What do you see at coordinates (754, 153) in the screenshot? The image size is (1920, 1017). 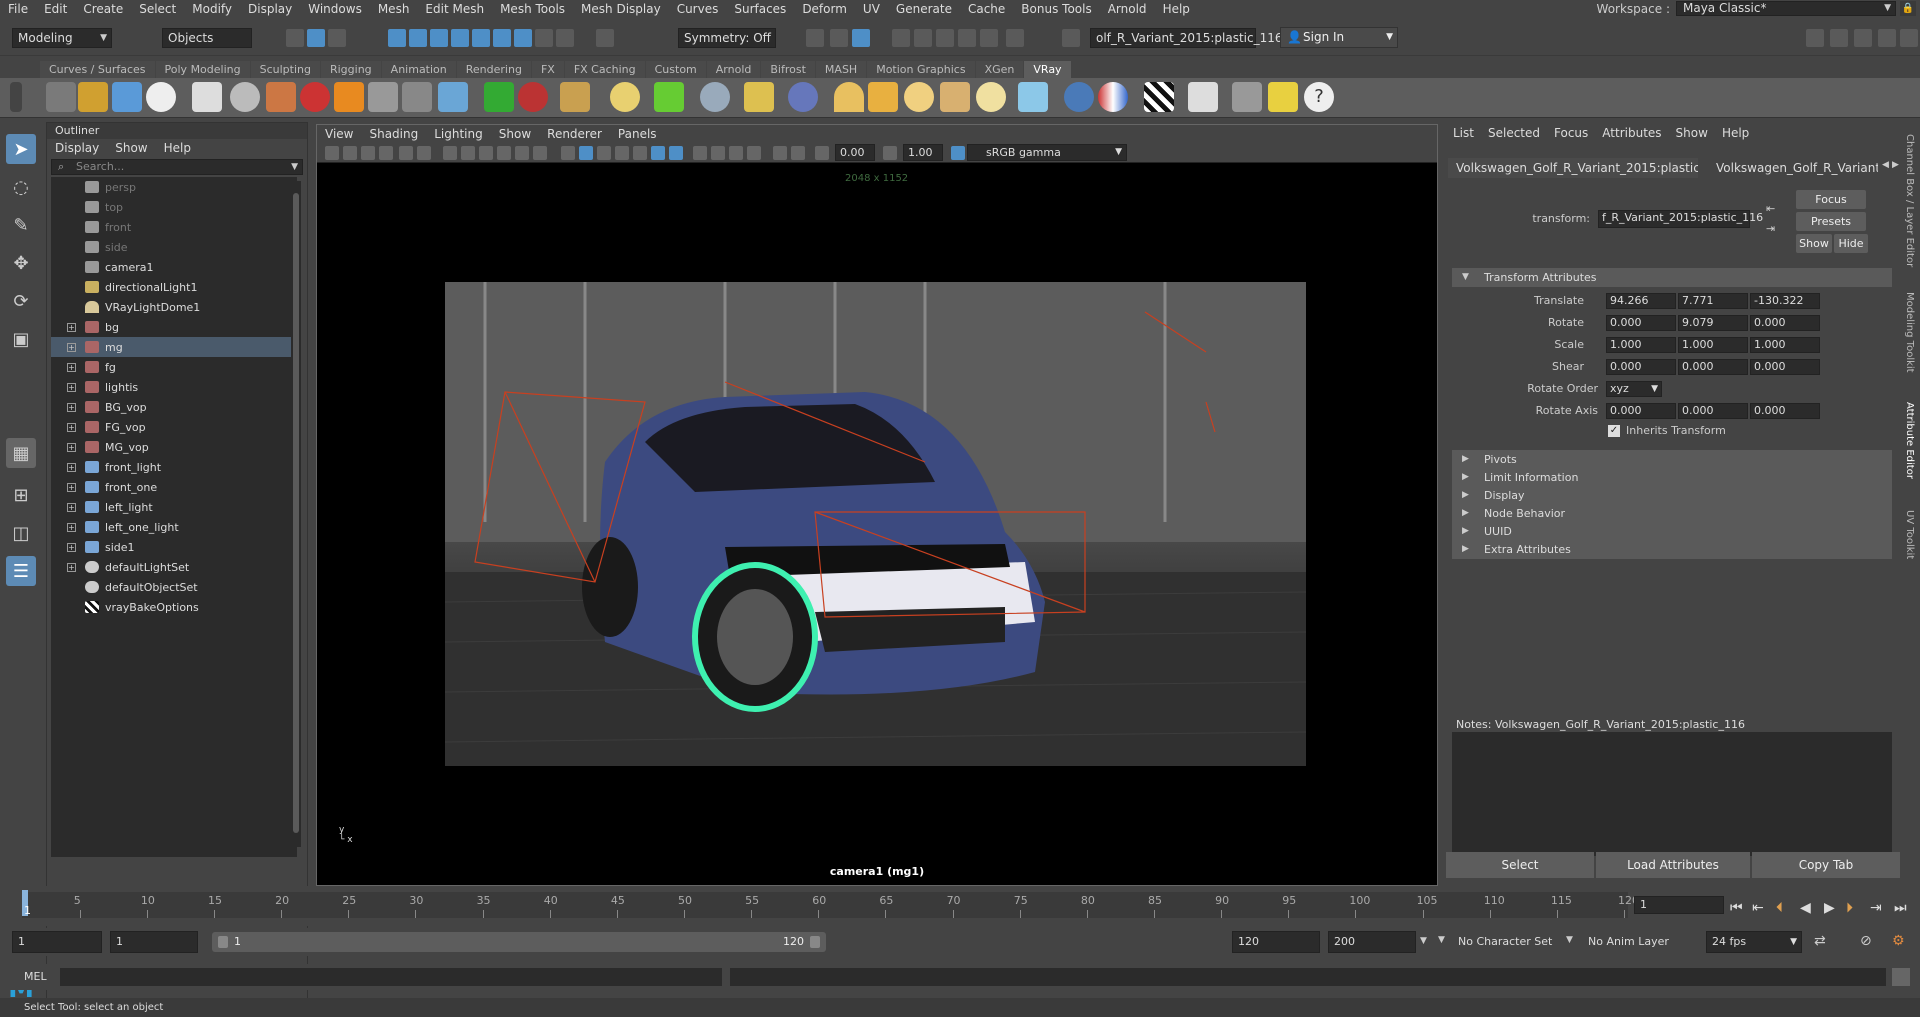 I see `motion-blur-icon` at bounding box center [754, 153].